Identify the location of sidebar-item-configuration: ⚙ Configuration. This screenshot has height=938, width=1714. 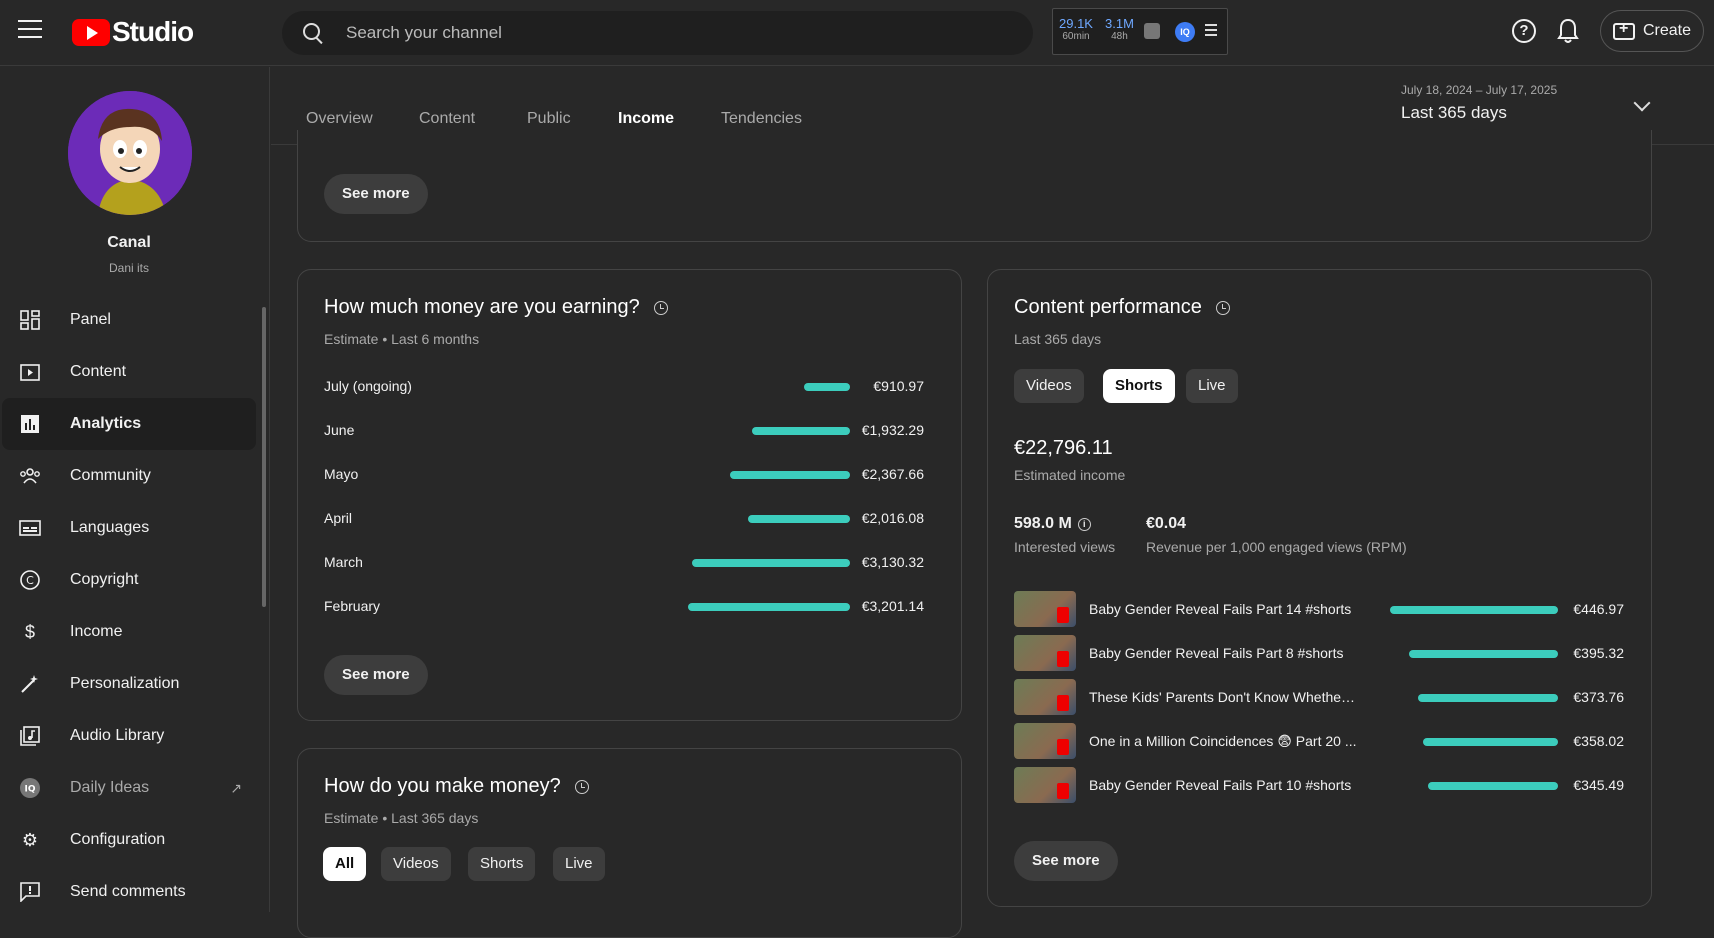
(129, 840).